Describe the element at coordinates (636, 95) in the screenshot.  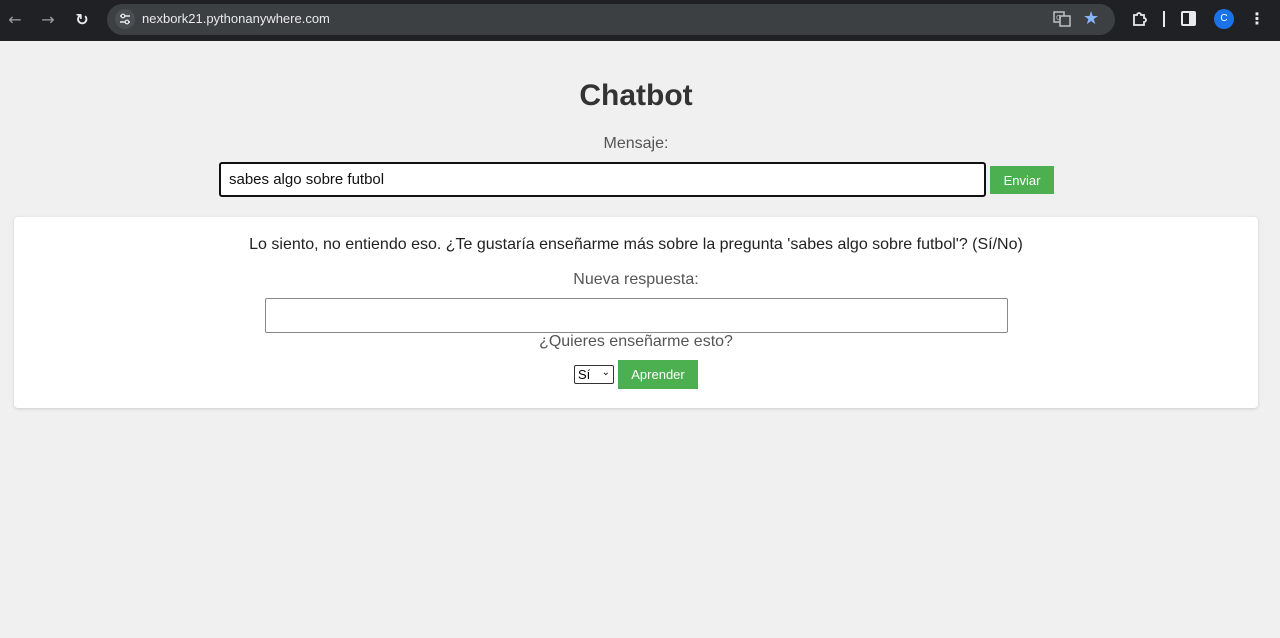
I see `page-title: Chatbot` at that location.